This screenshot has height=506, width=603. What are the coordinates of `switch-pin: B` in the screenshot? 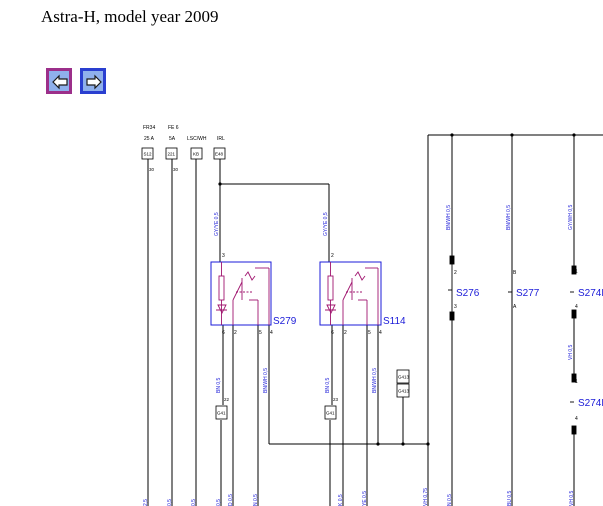 It's located at (515, 273).